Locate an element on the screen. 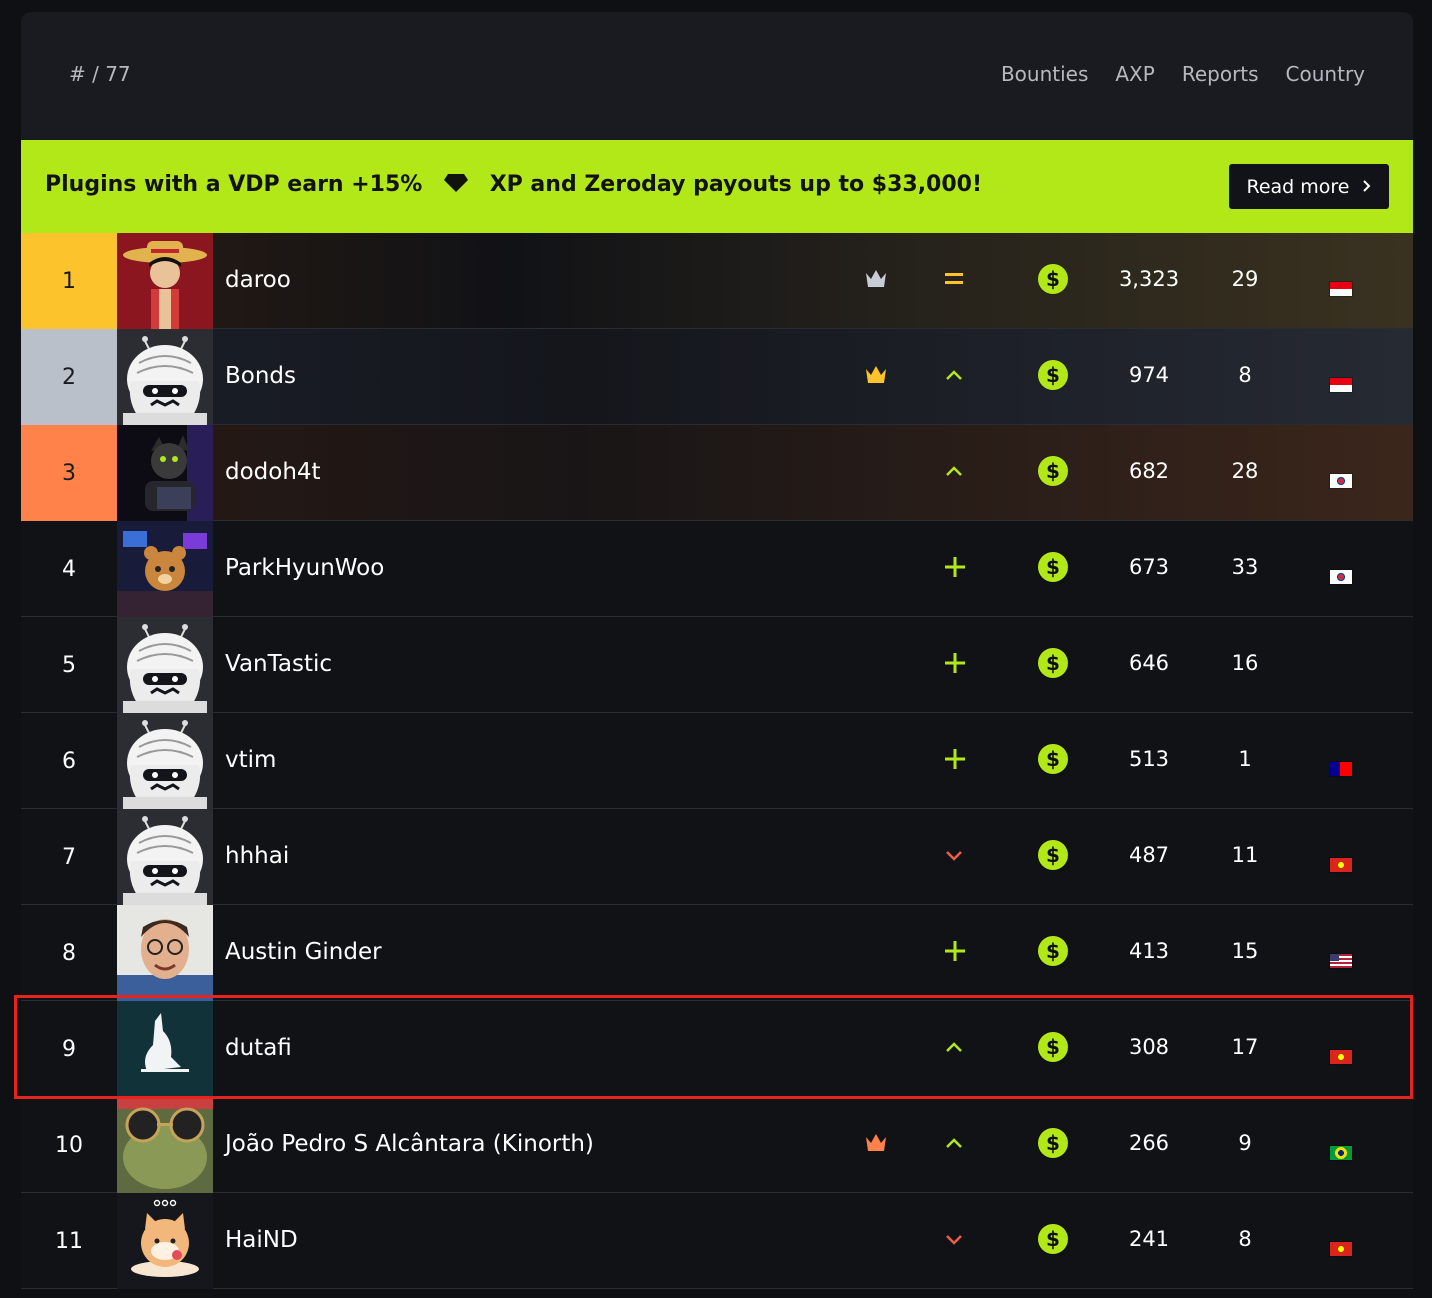 The width and height of the screenshot is (1432, 1298). leaderboard-row: 9 dutafi $308 17 is located at coordinates (717, 1049).